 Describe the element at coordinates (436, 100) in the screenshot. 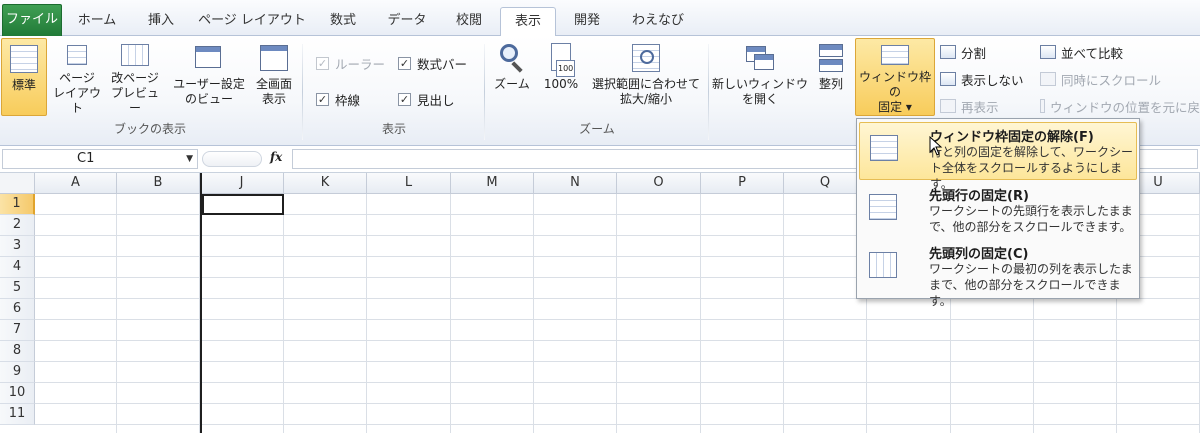

I see `headings-label: 見出し` at that location.